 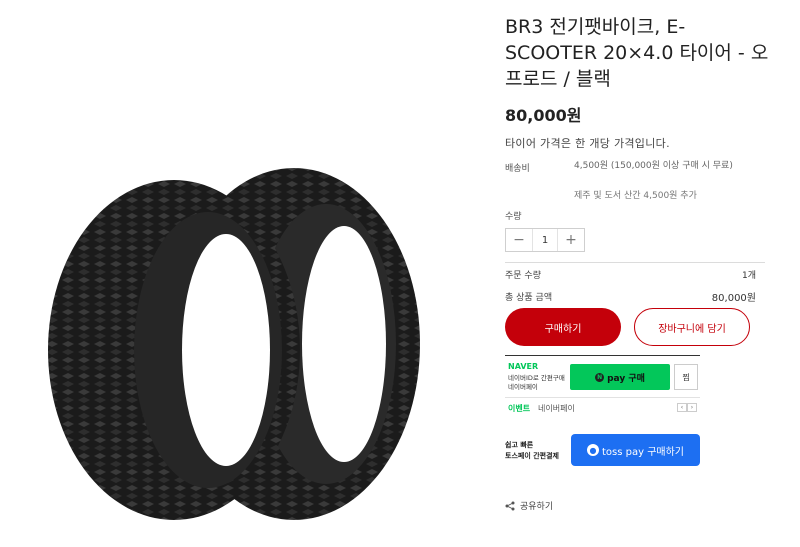 I want to click on naver-pay-button: N pay 구매, so click(x=620, y=377).